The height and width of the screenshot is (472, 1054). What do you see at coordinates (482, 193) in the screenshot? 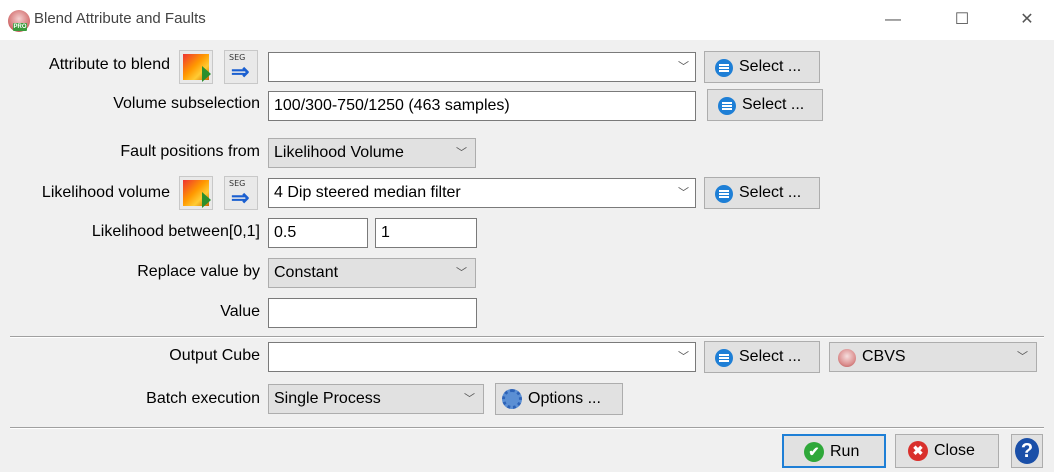
I see `likelihood-volume-combo: 4 Dip steered median filter ﹀` at bounding box center [482, 193].